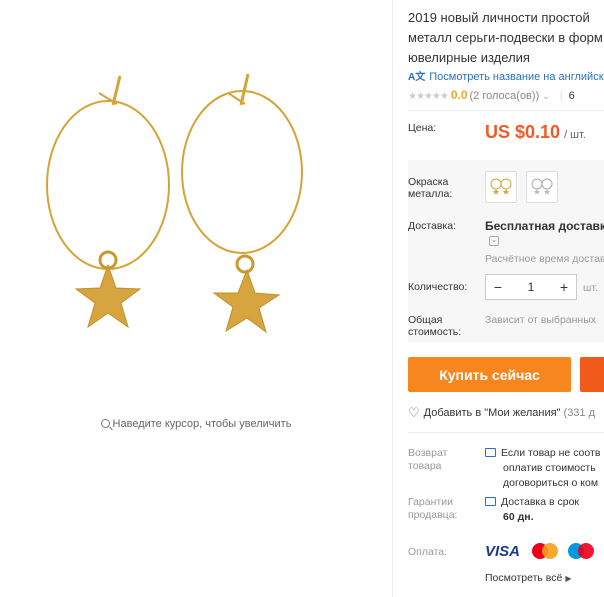 The width and height of the screenshot is (604, 597). I want to click on quantity-unit: шт., so click(590, 288).